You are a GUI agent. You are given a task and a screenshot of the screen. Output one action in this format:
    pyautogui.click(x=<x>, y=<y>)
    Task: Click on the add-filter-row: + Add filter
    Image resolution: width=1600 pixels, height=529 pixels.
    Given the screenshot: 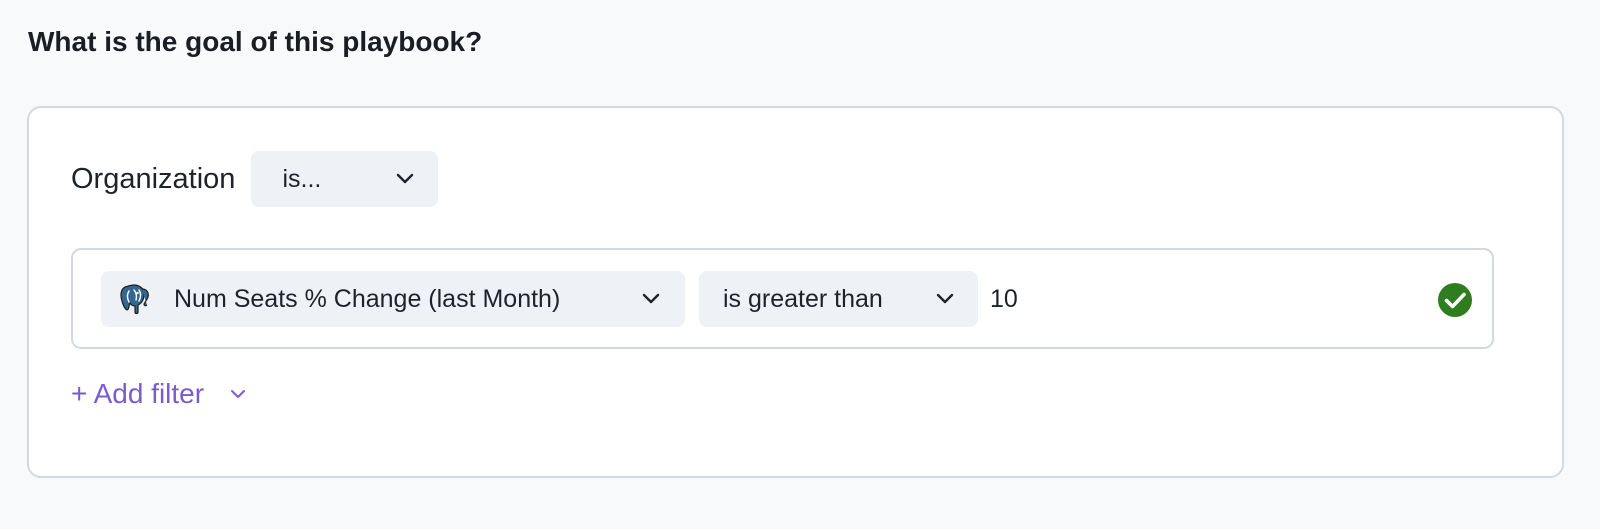 What is the action you would take?
    pyautogui.click(x=158, y=394)
    